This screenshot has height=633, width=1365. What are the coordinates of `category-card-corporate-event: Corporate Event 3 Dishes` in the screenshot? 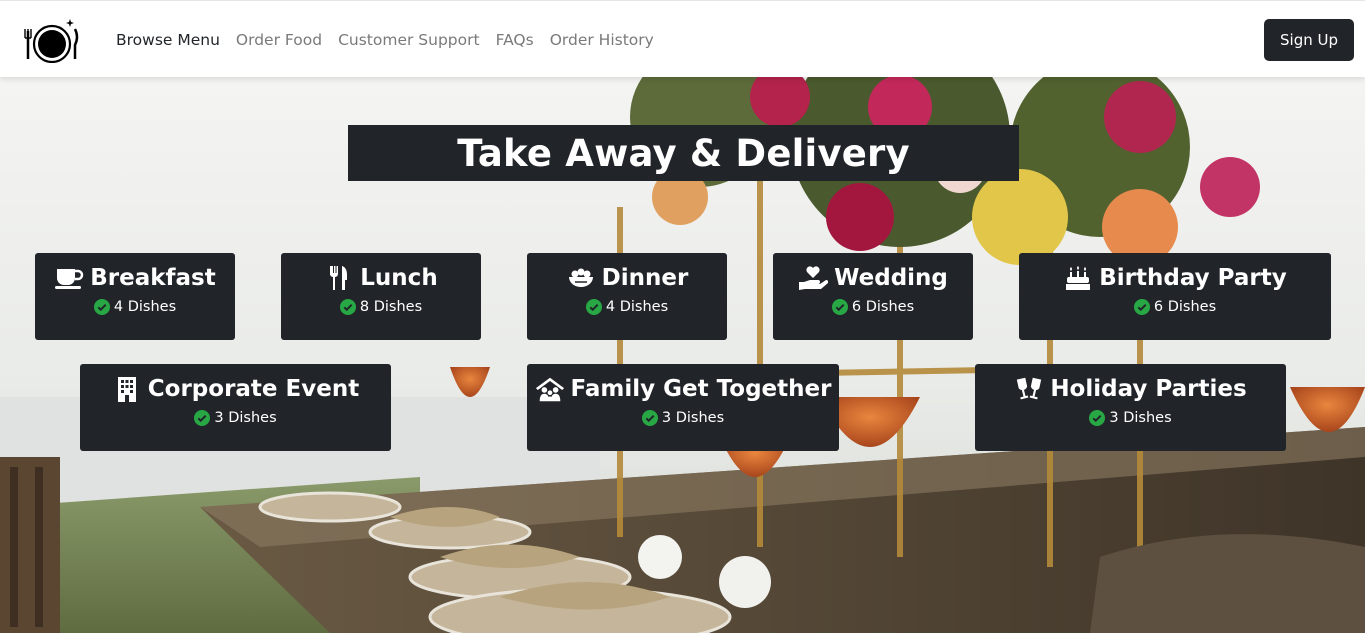 It's located at (235, 407).